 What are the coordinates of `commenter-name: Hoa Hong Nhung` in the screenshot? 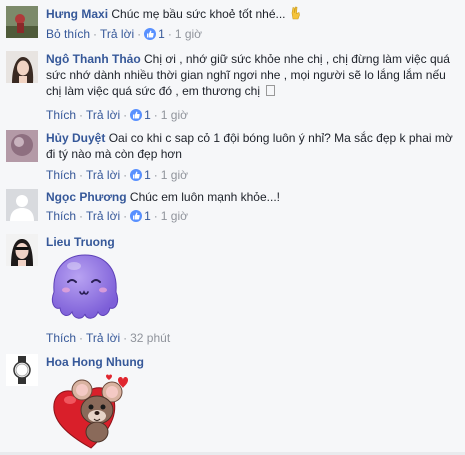 It's located at (95, 362).